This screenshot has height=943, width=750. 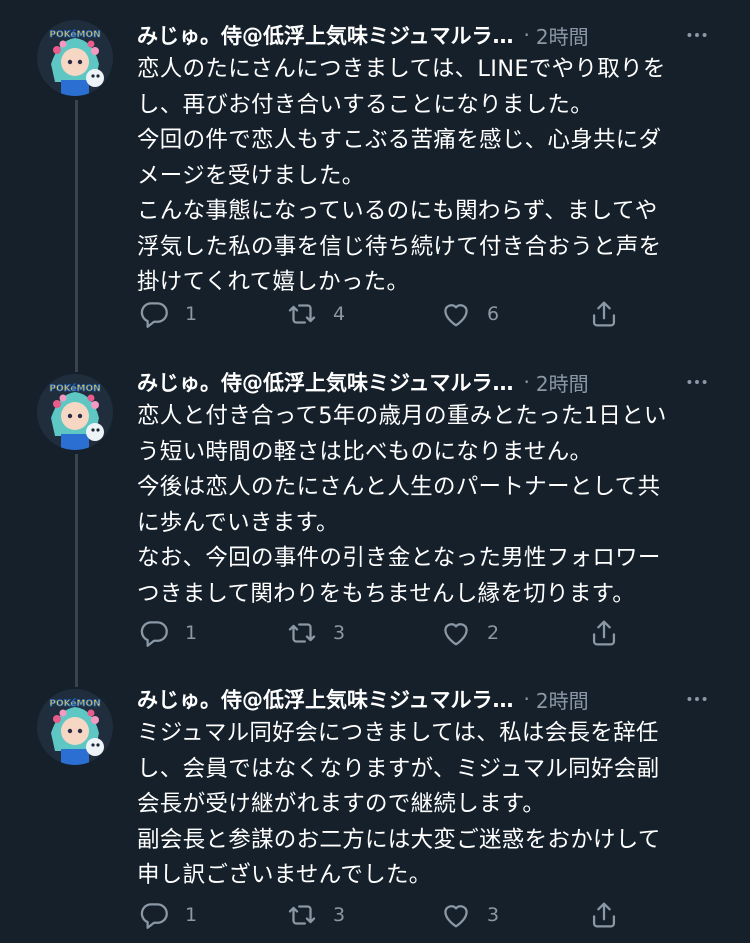 I want to click on like-button: 2, so click(x=469, y=633).